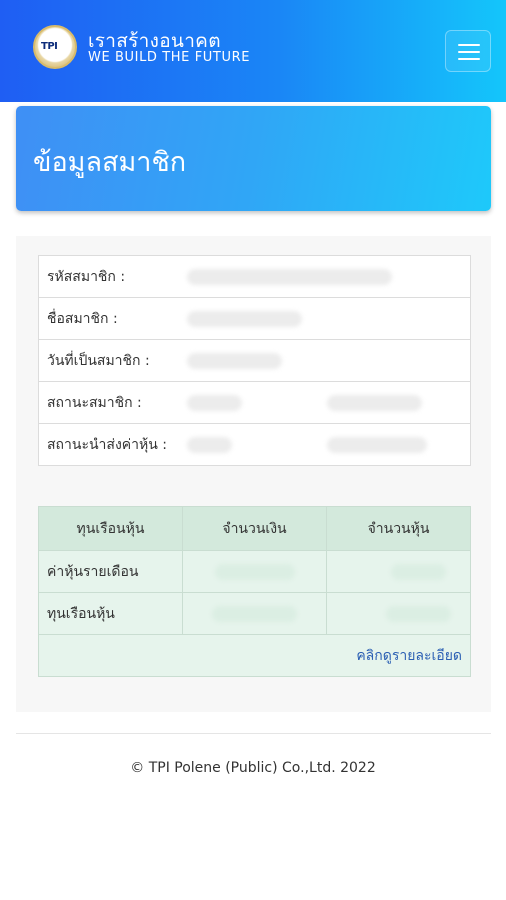 The image size is (506, 900). What do you see at coordinates (169, 57) in the screenshot?
I see `brand-slogan-english: WE BUILD THE FUTURE` at bounding box center [169, 57].